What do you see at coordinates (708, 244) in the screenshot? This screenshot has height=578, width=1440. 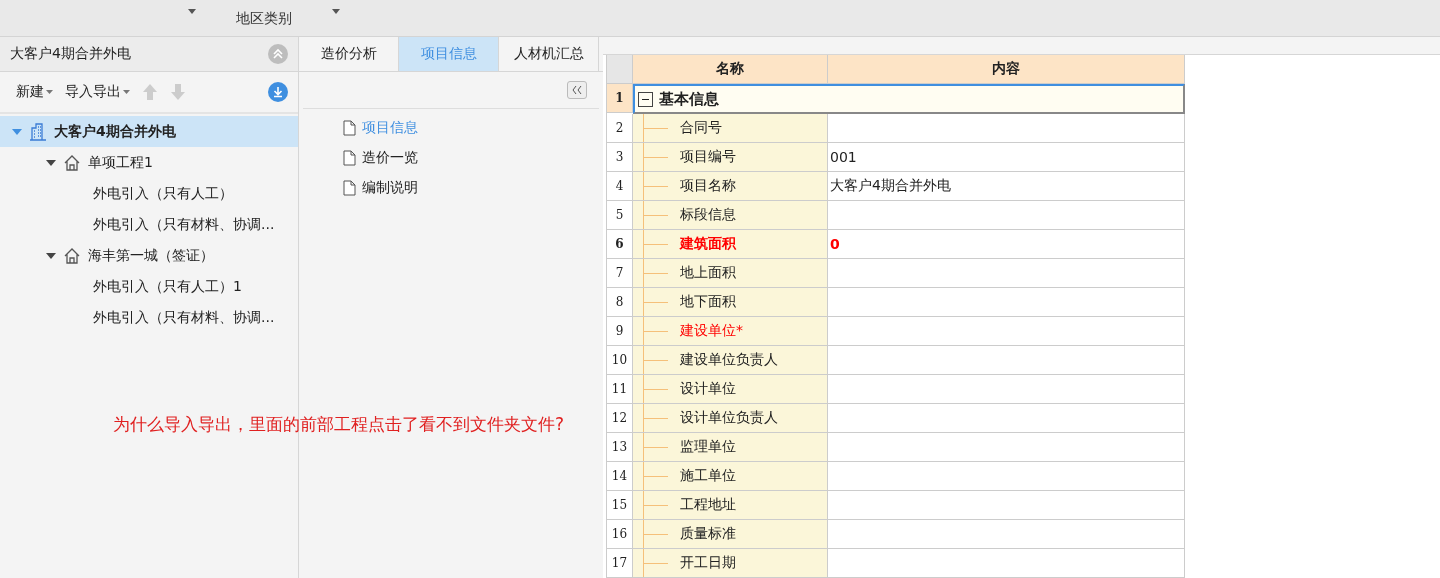 I see `table-cell: 建筑面积` at bounding box center [708, 244].